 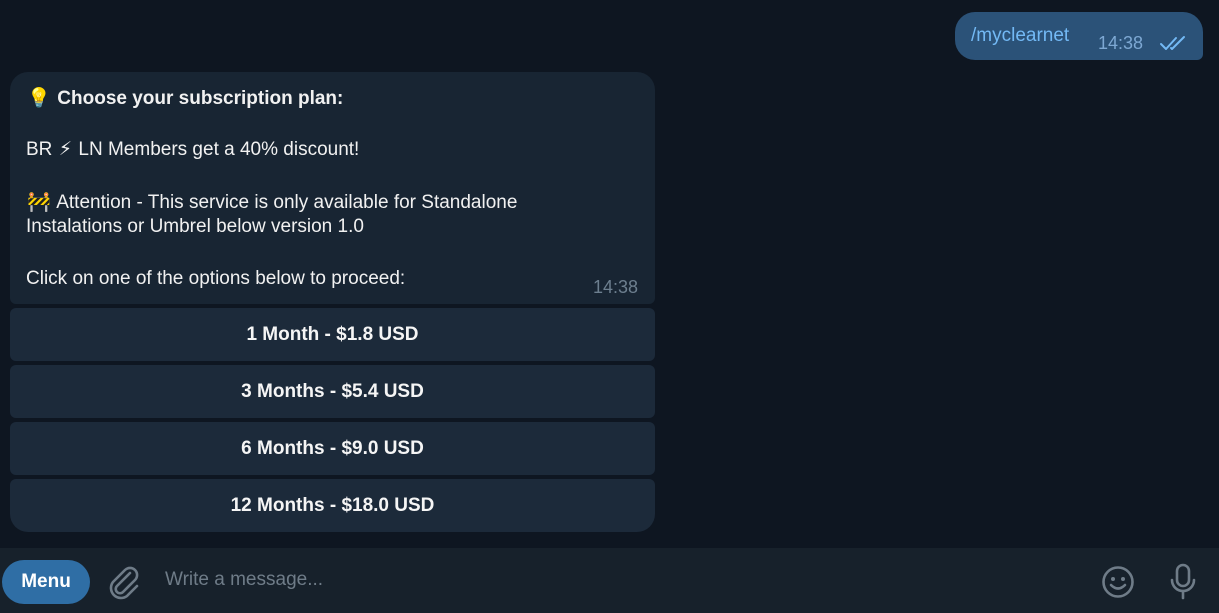 What do you see at coordinates (39, 202) in the screenshot?
I see `construction-icon: 🚧` at bounding box center [39, 202].